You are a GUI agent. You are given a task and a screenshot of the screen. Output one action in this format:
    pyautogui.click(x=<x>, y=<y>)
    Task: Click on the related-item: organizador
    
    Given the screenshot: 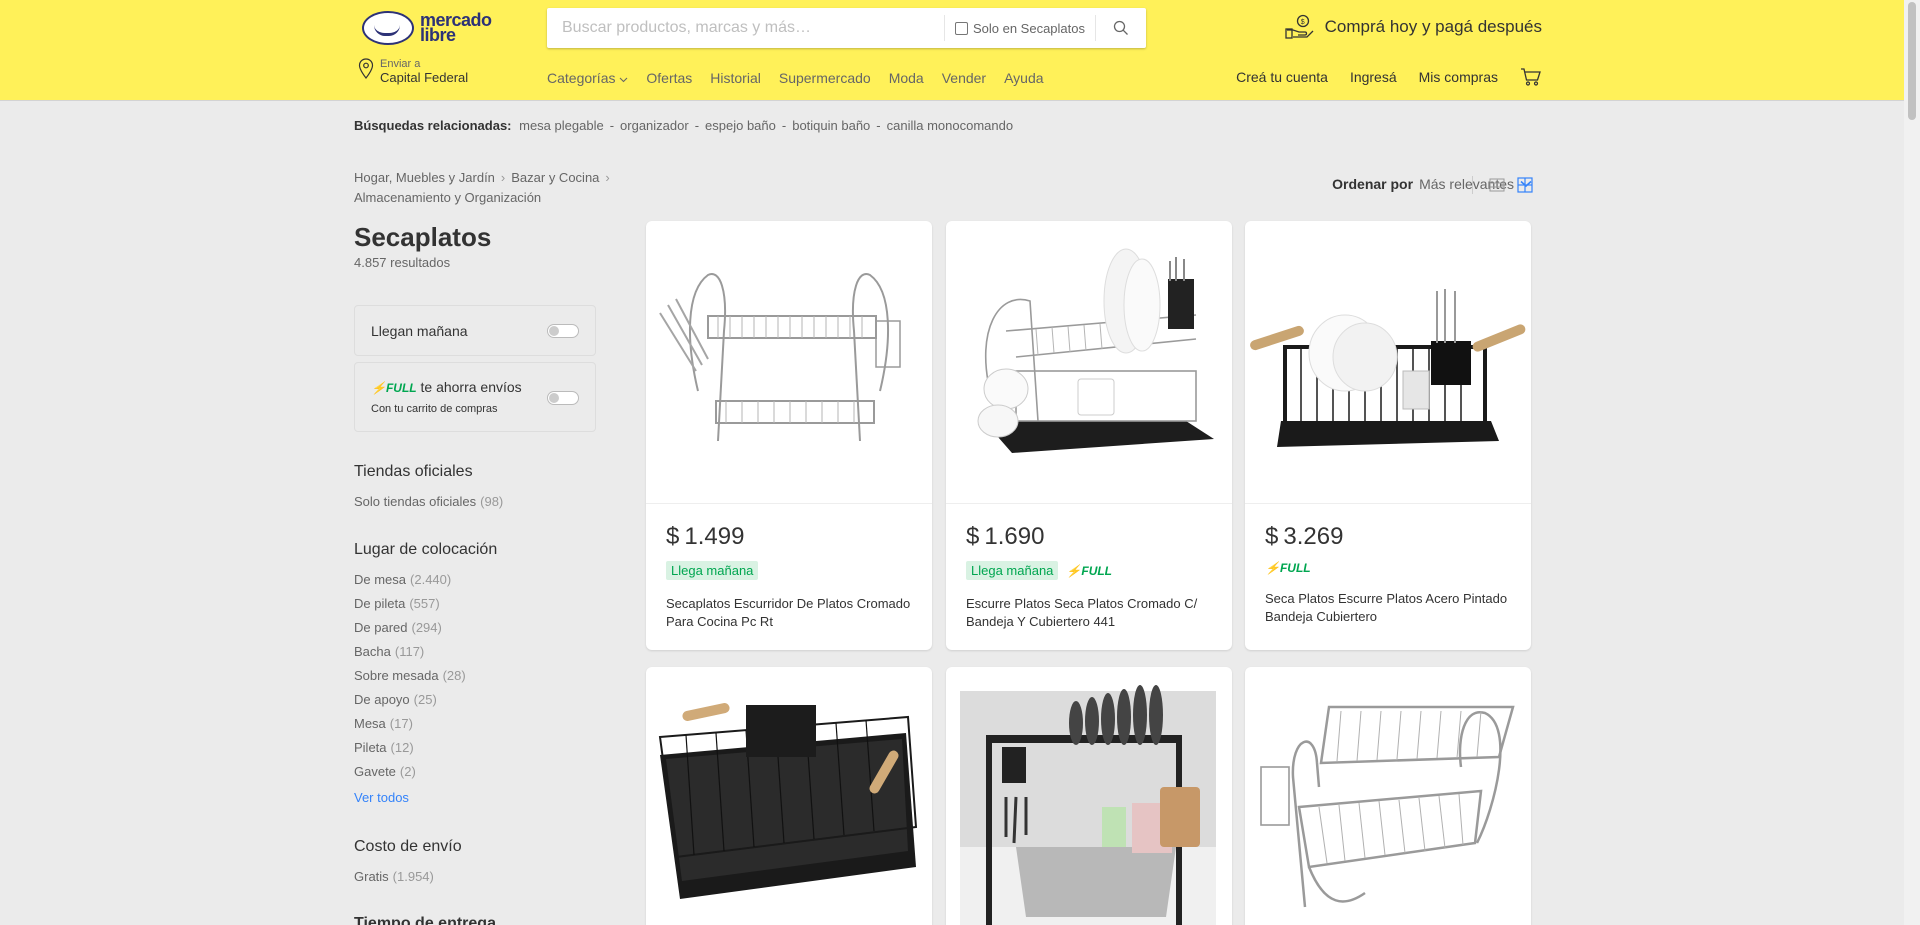 What is the action you would take?
    pyautogui.click(x=654, y=125)
    